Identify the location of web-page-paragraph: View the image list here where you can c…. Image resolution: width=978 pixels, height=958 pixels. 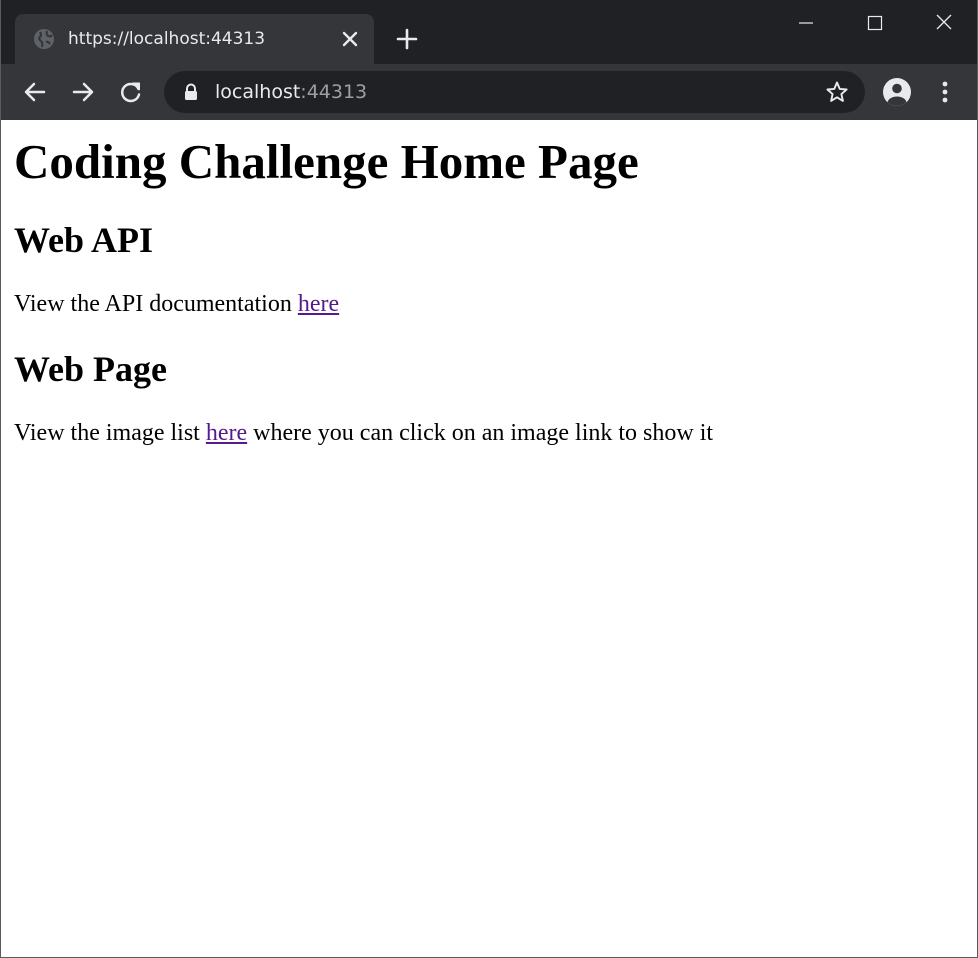
(363, 433).